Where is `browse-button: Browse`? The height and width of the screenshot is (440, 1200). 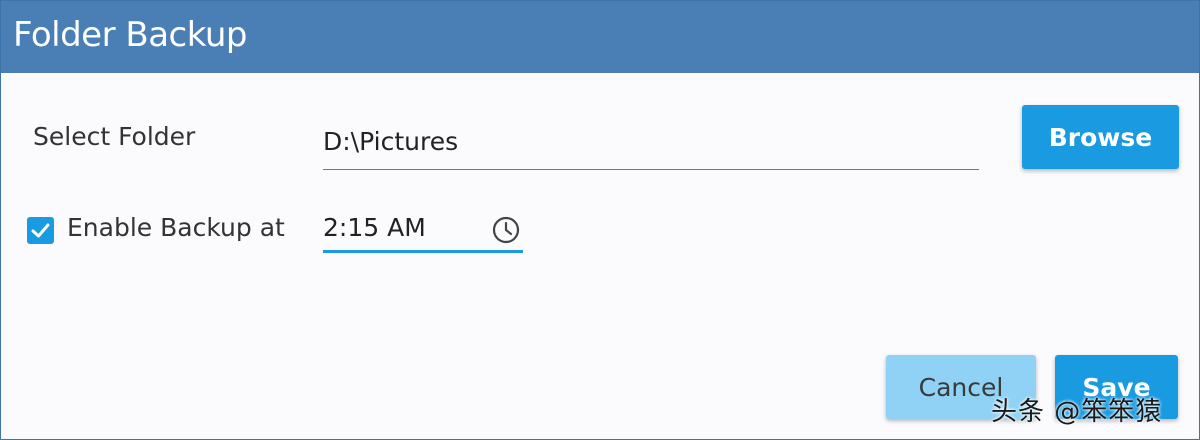 browse-button: Browse is located at coordinates (1100, 137).